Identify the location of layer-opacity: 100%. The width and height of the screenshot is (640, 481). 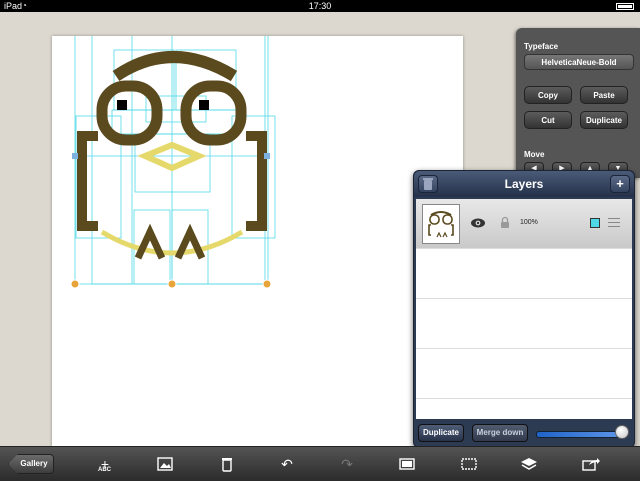
(529, 222).